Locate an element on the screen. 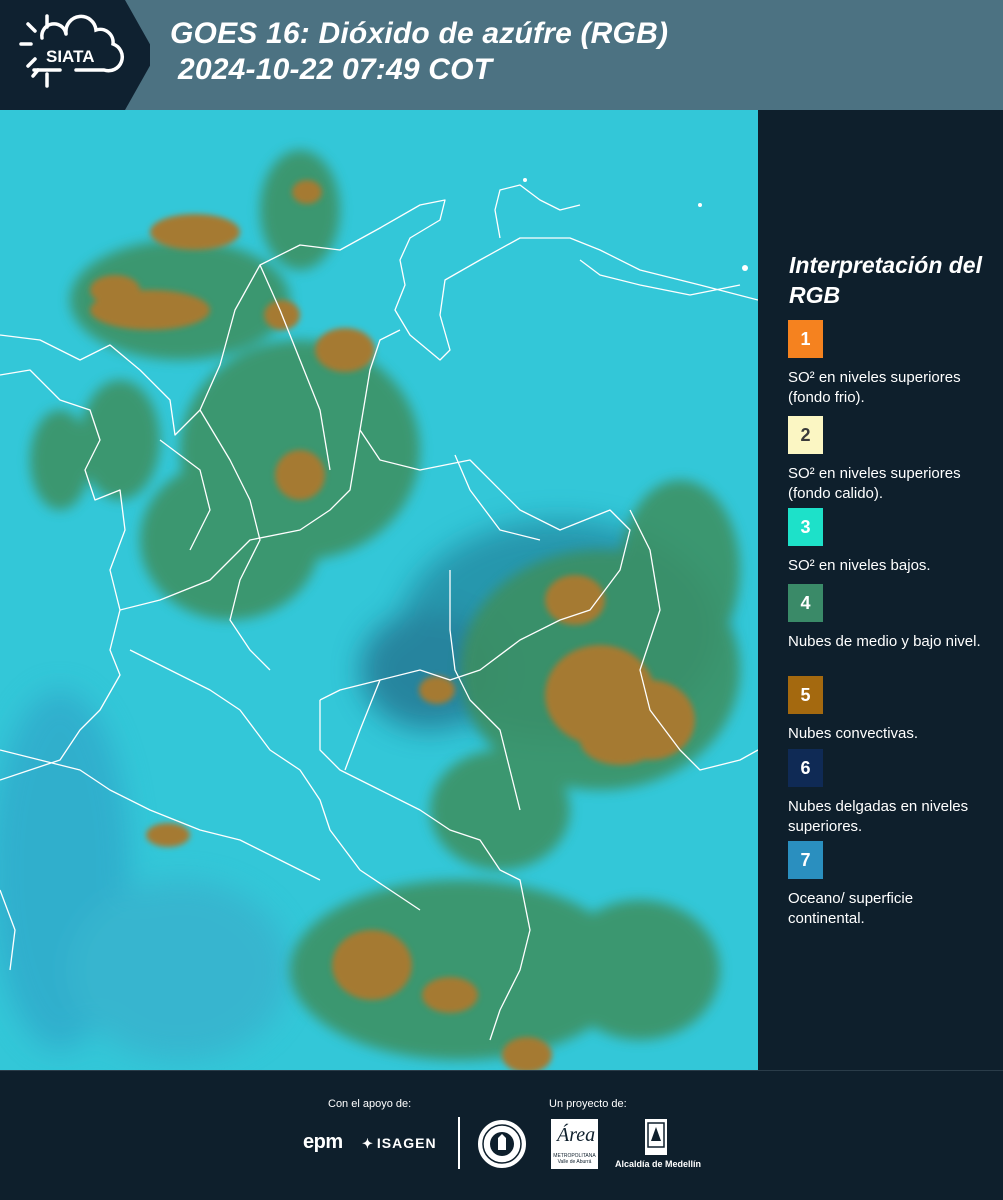 Image resolution: width=1003 pixels, height=1200 pixels. legend-label: Oceano/ superficie continental. is located at coordinates (851, 908).